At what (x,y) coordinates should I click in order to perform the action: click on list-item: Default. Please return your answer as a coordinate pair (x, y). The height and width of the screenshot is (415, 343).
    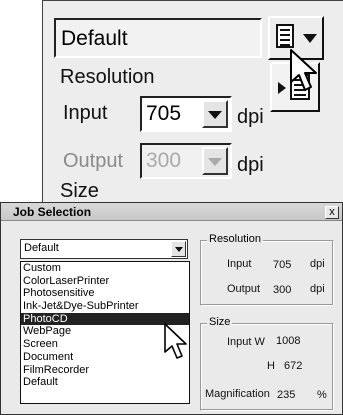
    Looking at the image, I should click on (105, 382).